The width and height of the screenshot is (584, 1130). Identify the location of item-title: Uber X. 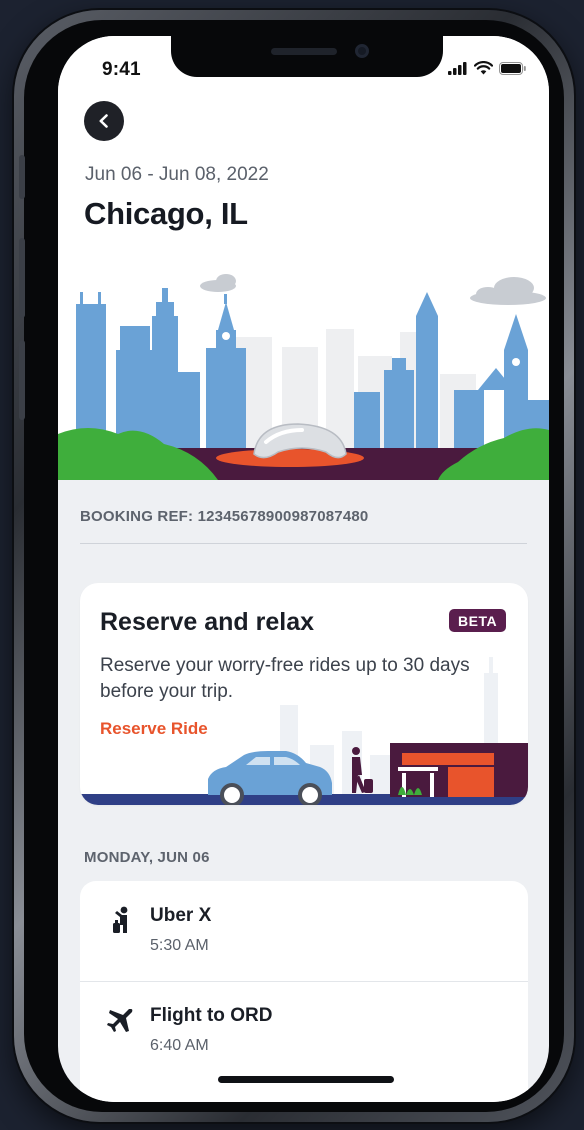
(181, 915).